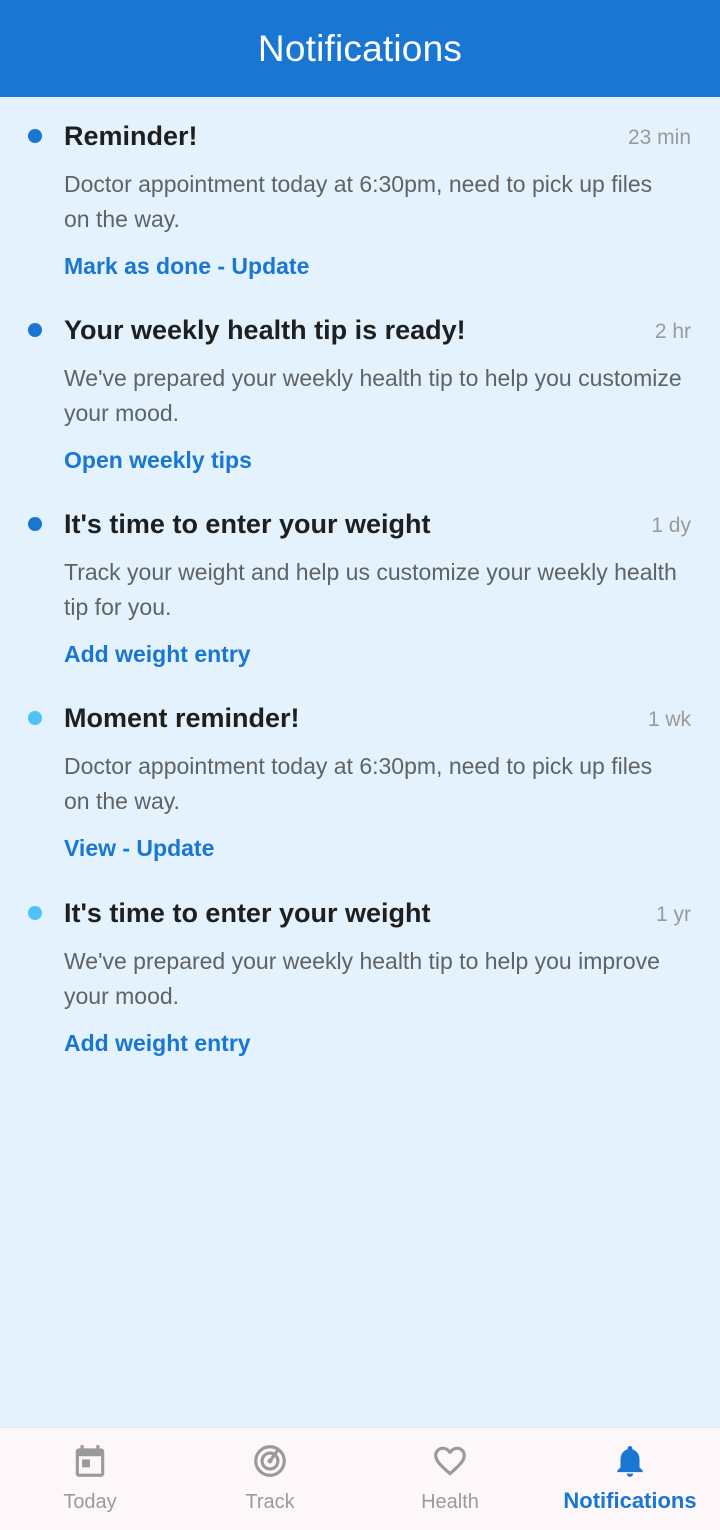 Image resolution: width=720 pixels, height=1530 pixels. I want to click on notification-action-link: Open weekly tips, so click(158, 460).